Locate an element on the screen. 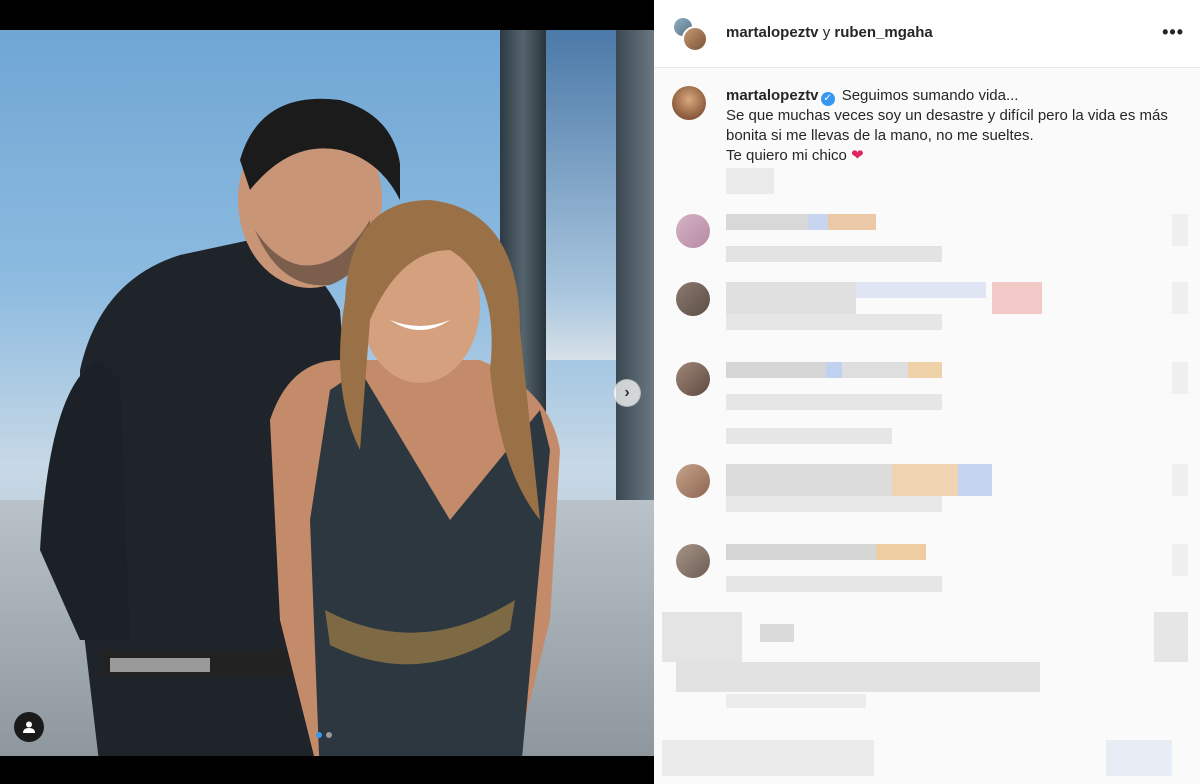  heart-emoji: ❤ is located at coordinates (857, 155).